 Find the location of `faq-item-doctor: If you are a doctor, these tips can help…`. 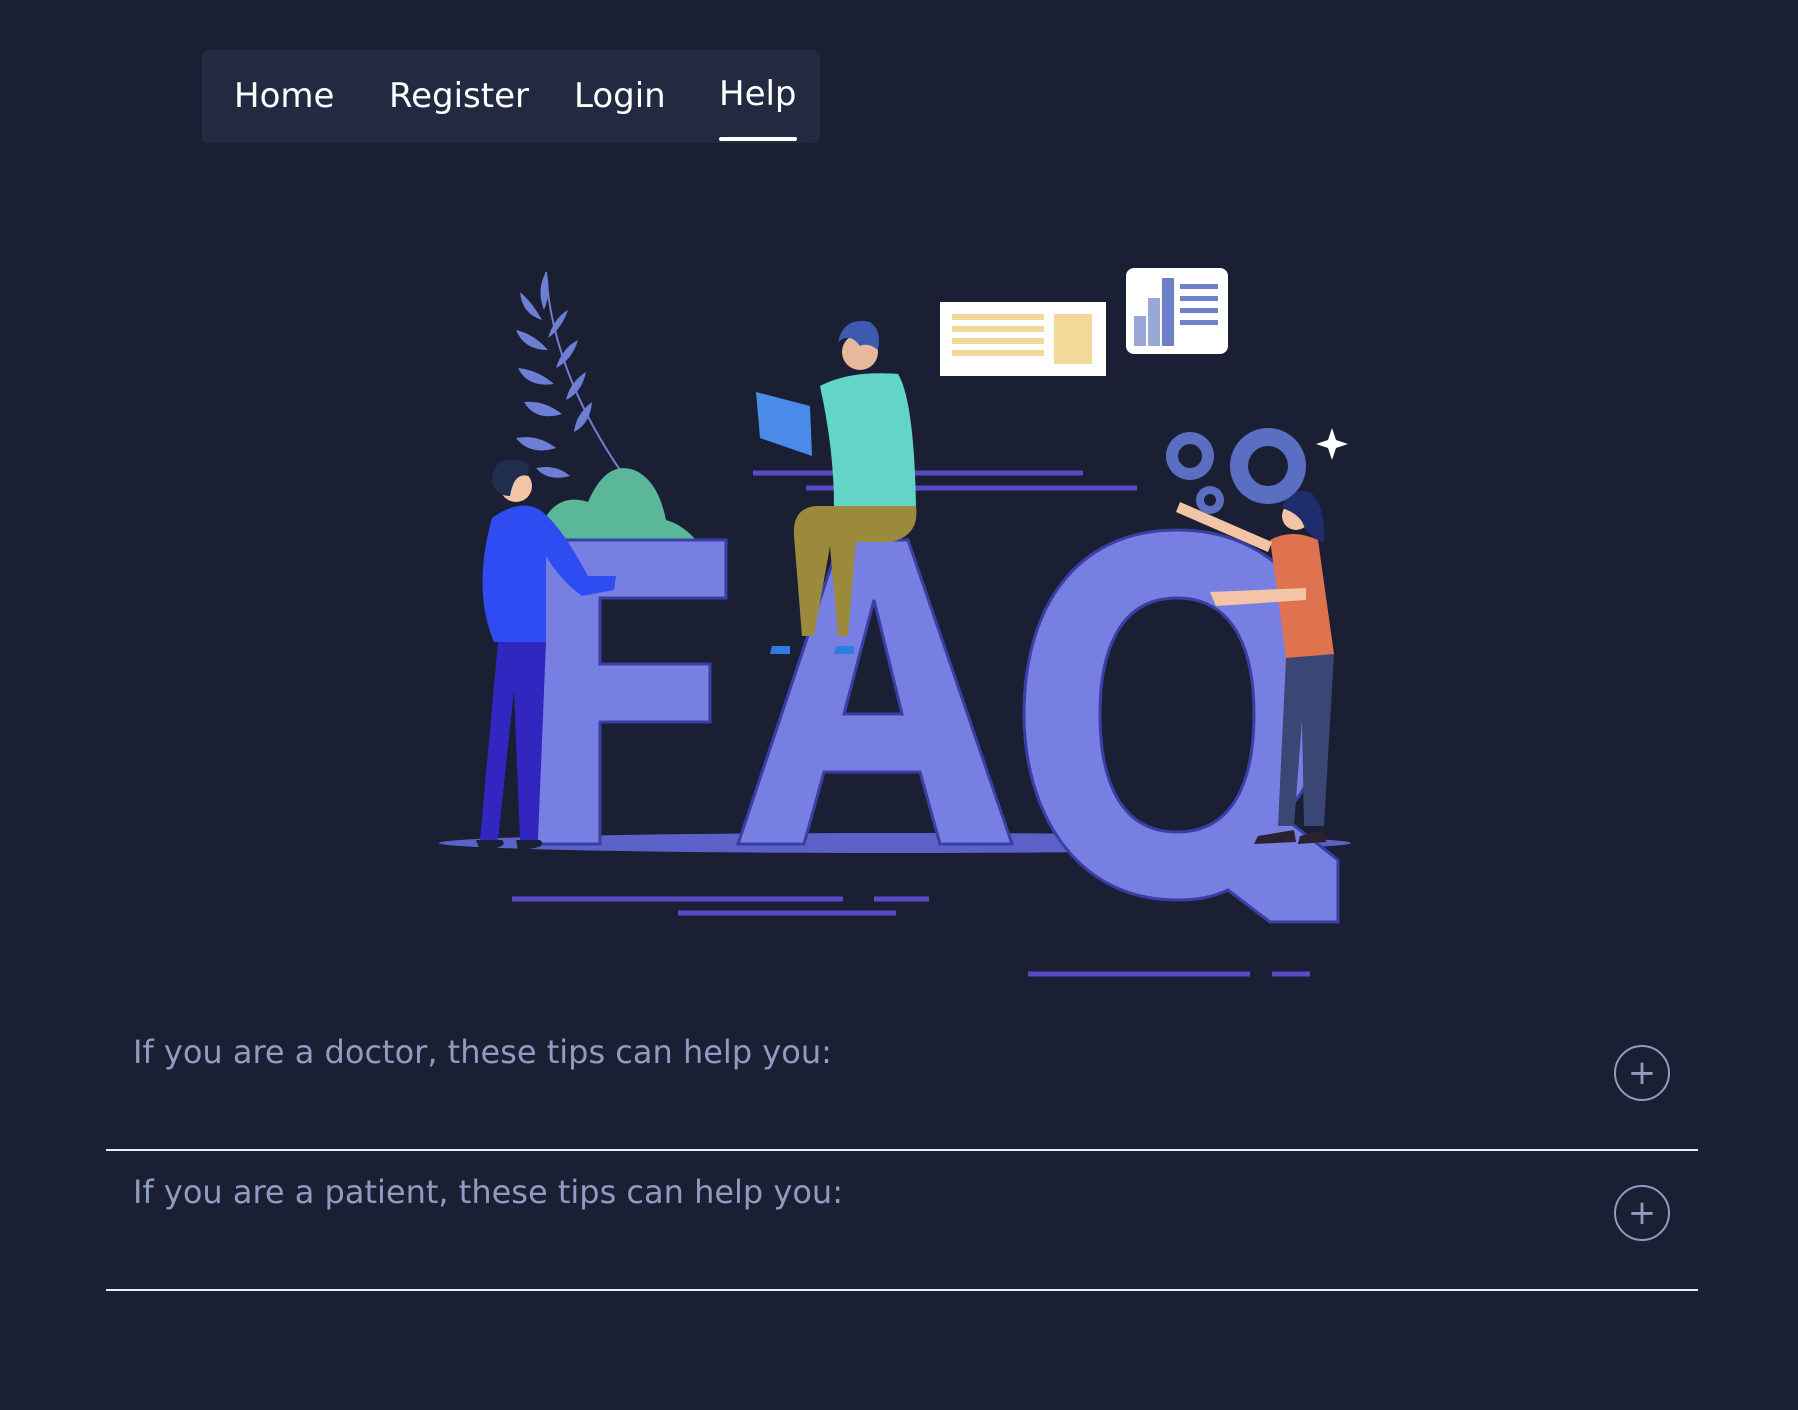

faq-item-doctor: If you are a doctor, these tips can help… is located at coordinates (902, 1081).